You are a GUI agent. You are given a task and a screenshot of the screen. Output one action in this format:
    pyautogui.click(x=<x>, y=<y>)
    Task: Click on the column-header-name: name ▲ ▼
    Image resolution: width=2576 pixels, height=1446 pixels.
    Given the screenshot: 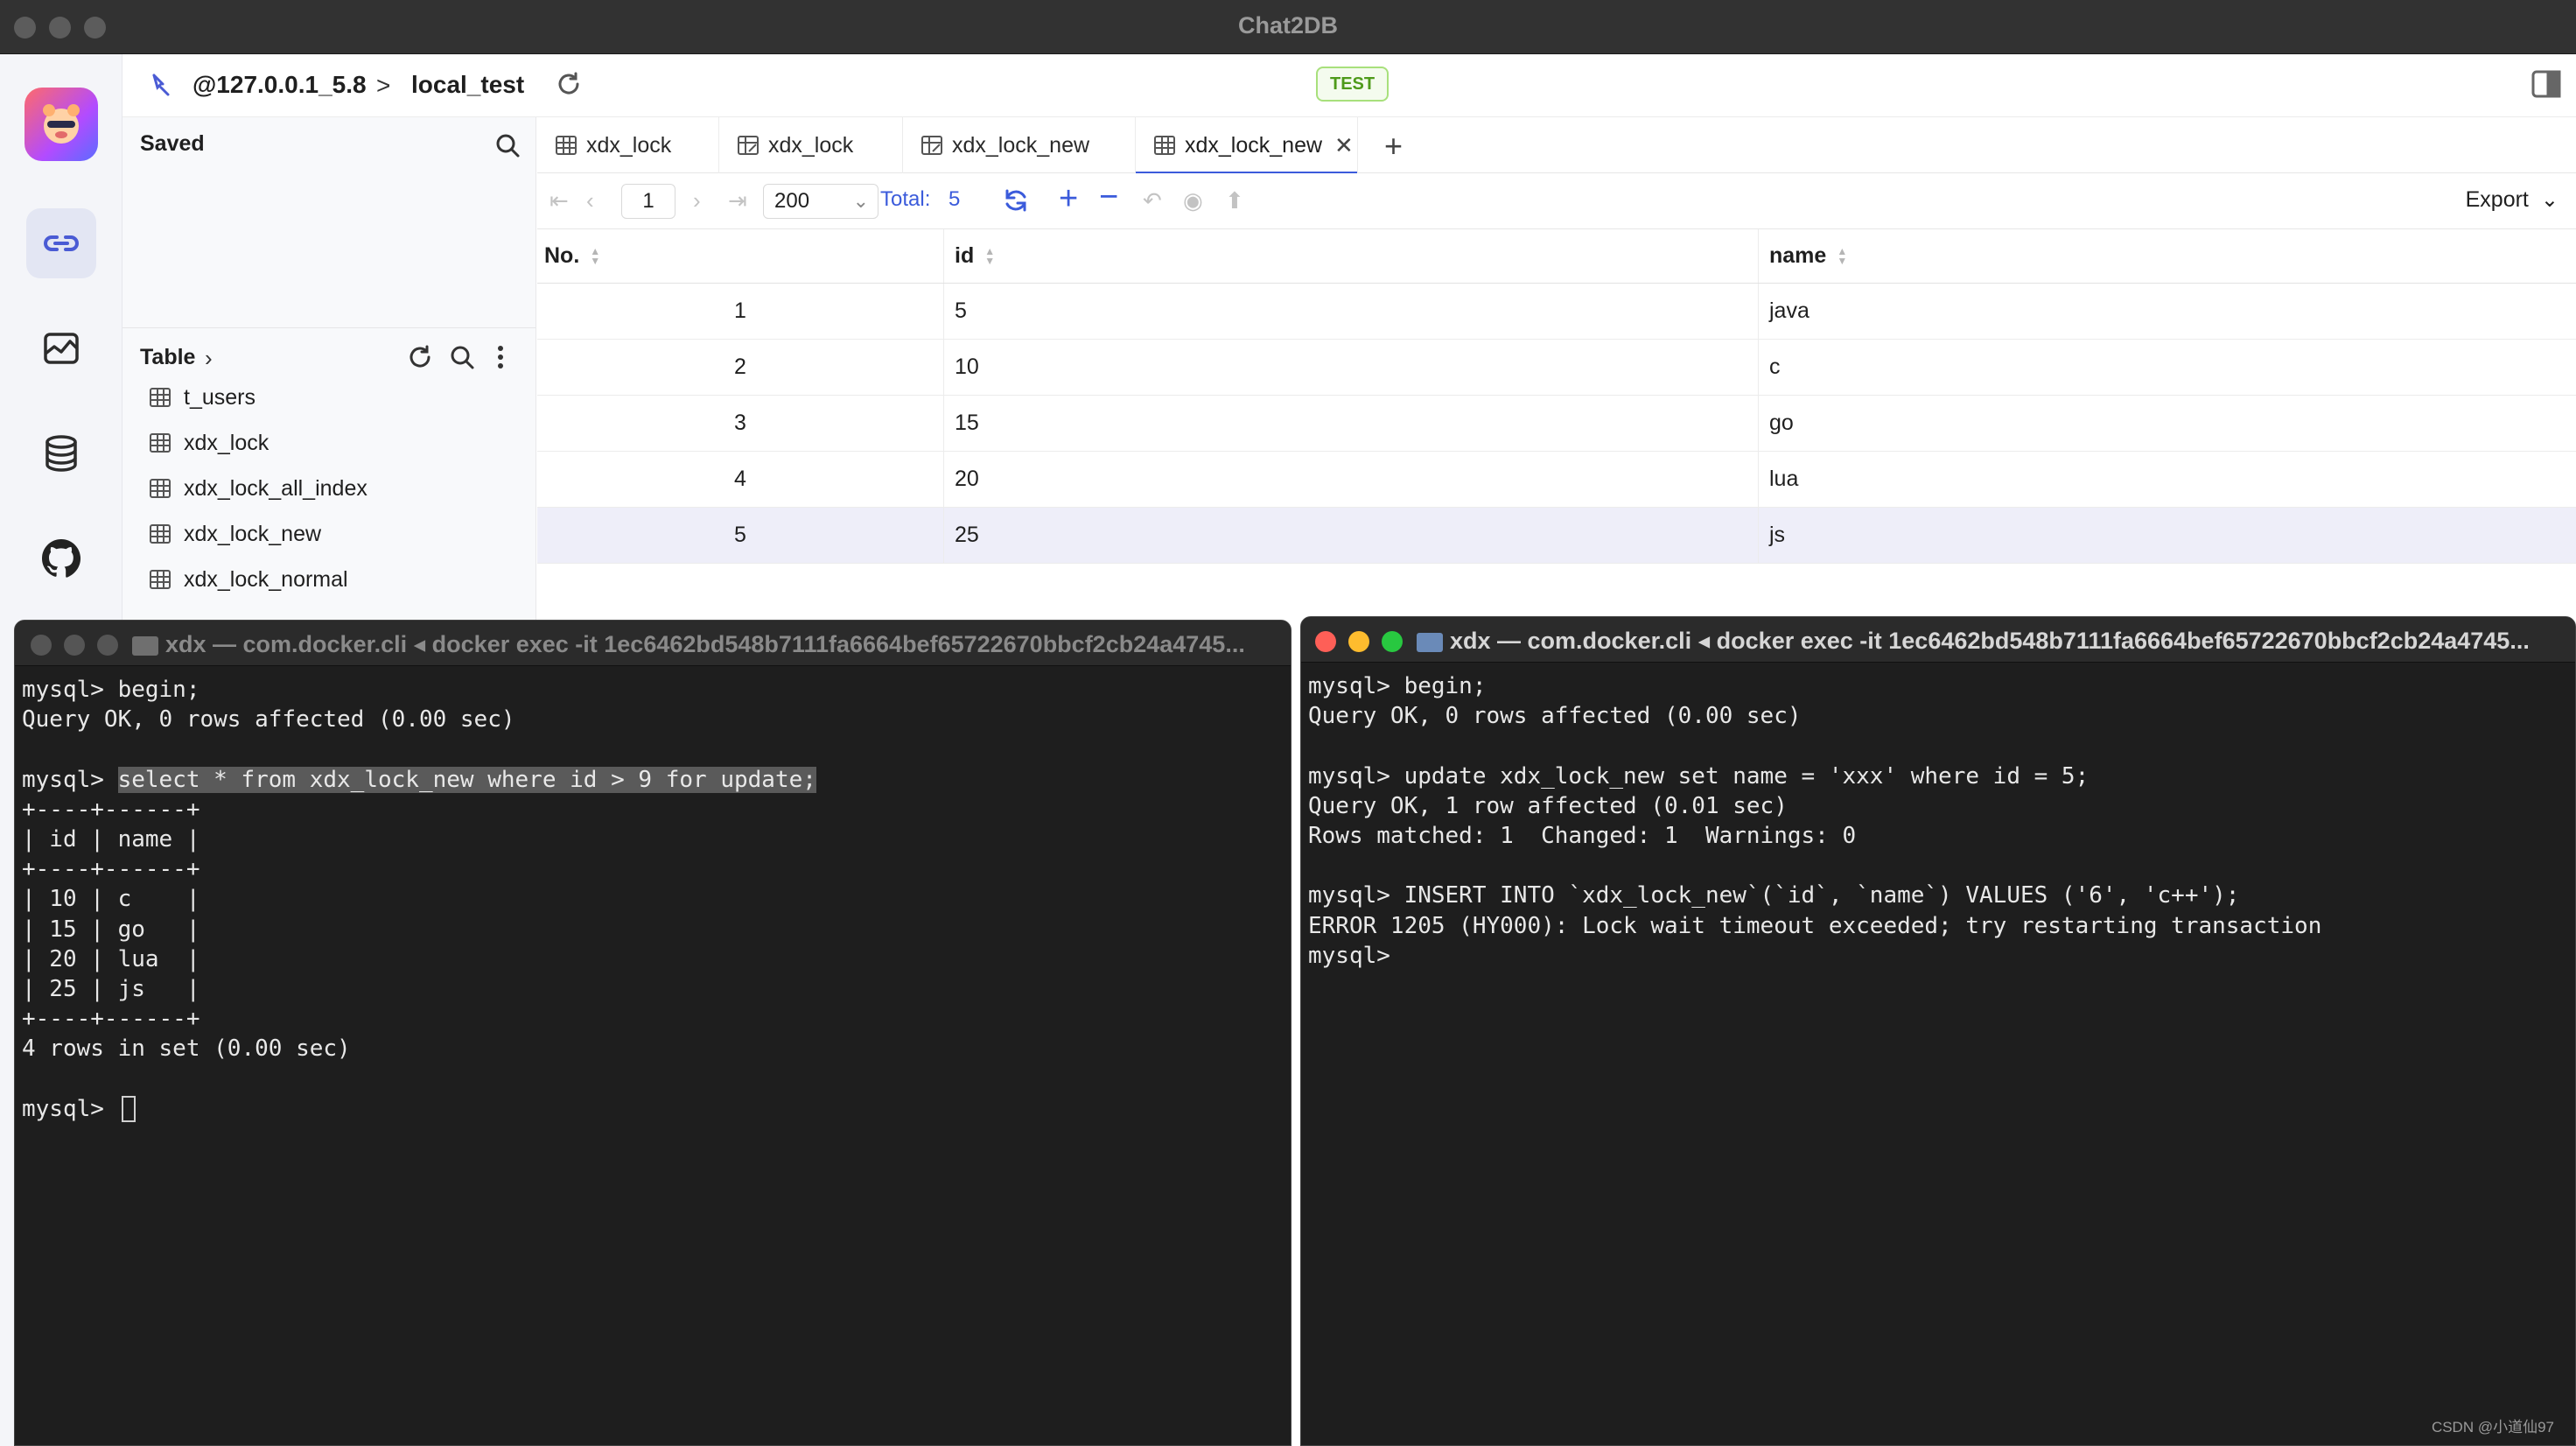 What is the action you would take?
    pyautogui.click(x=2167, y=256)
    